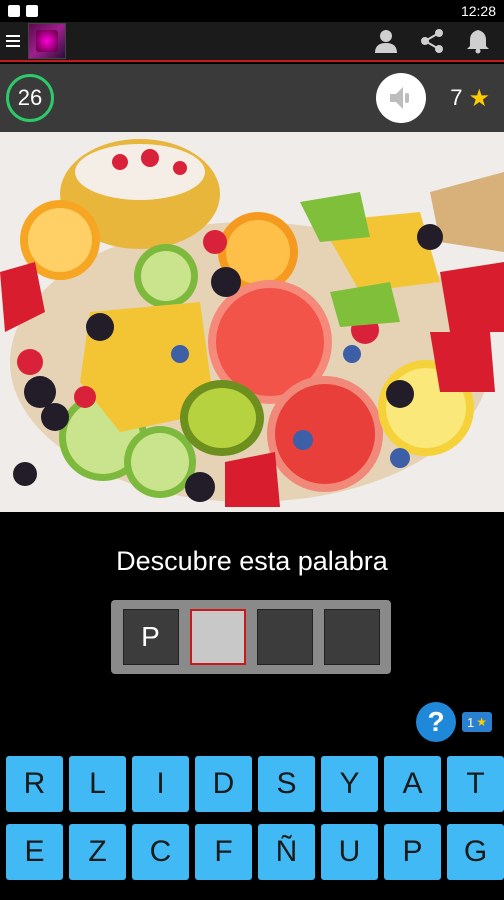 This screenshot has height=900, width=504. I want to click on letter-keyboard: R L I D S Y A T E Z C F Ñ U P G, so click(255, 818).